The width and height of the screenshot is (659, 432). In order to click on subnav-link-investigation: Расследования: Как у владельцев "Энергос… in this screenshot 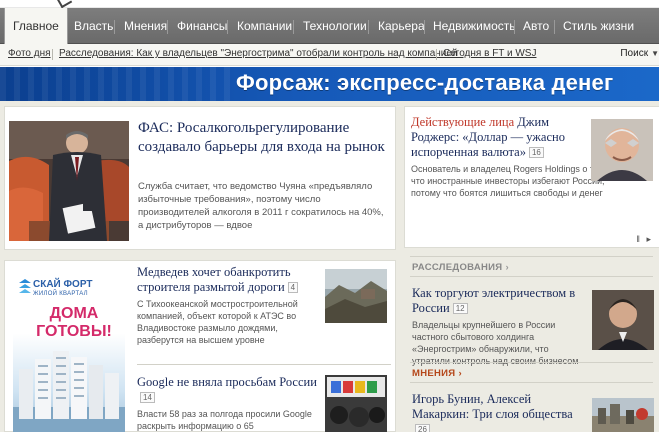, I will do `click(258, 53)`.